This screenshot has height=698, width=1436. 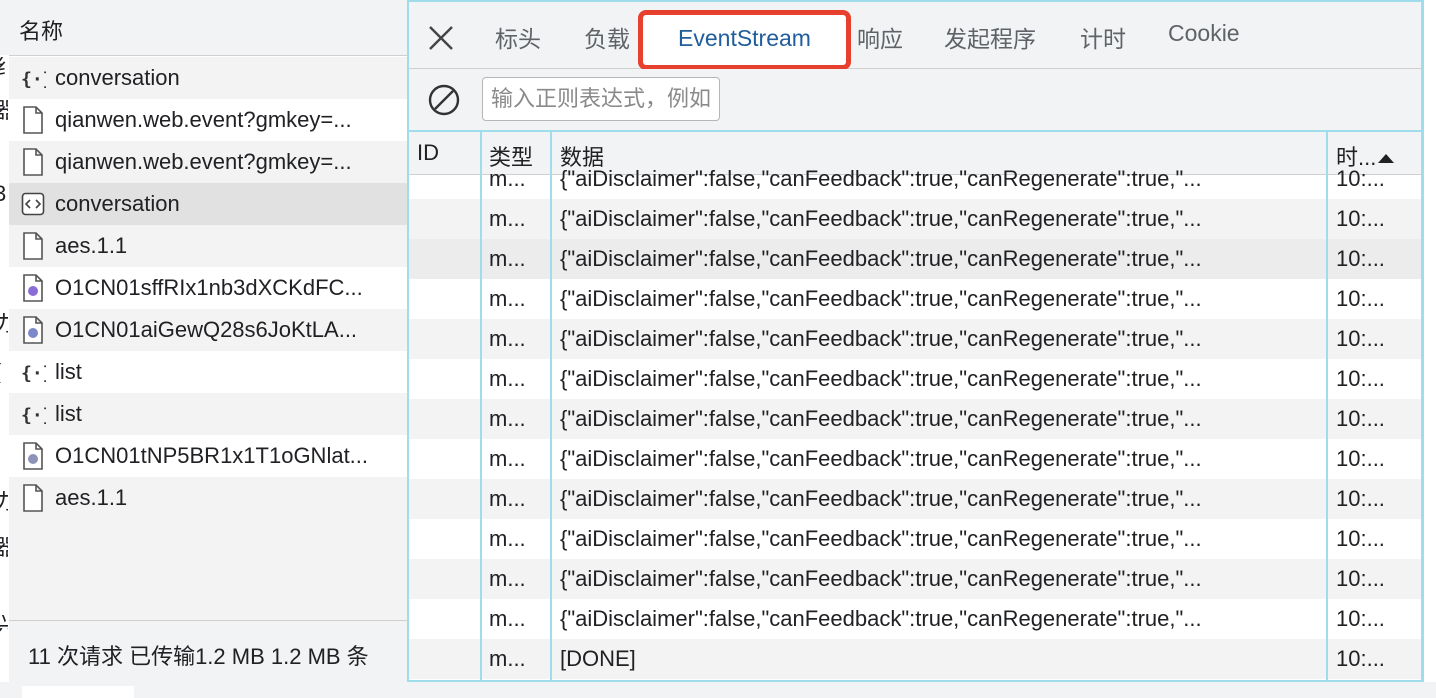 What do you see at coordinates (1103, 37) in the screenshot?
I see `tab-timing: 计时` at bounding box center [1103, 37].